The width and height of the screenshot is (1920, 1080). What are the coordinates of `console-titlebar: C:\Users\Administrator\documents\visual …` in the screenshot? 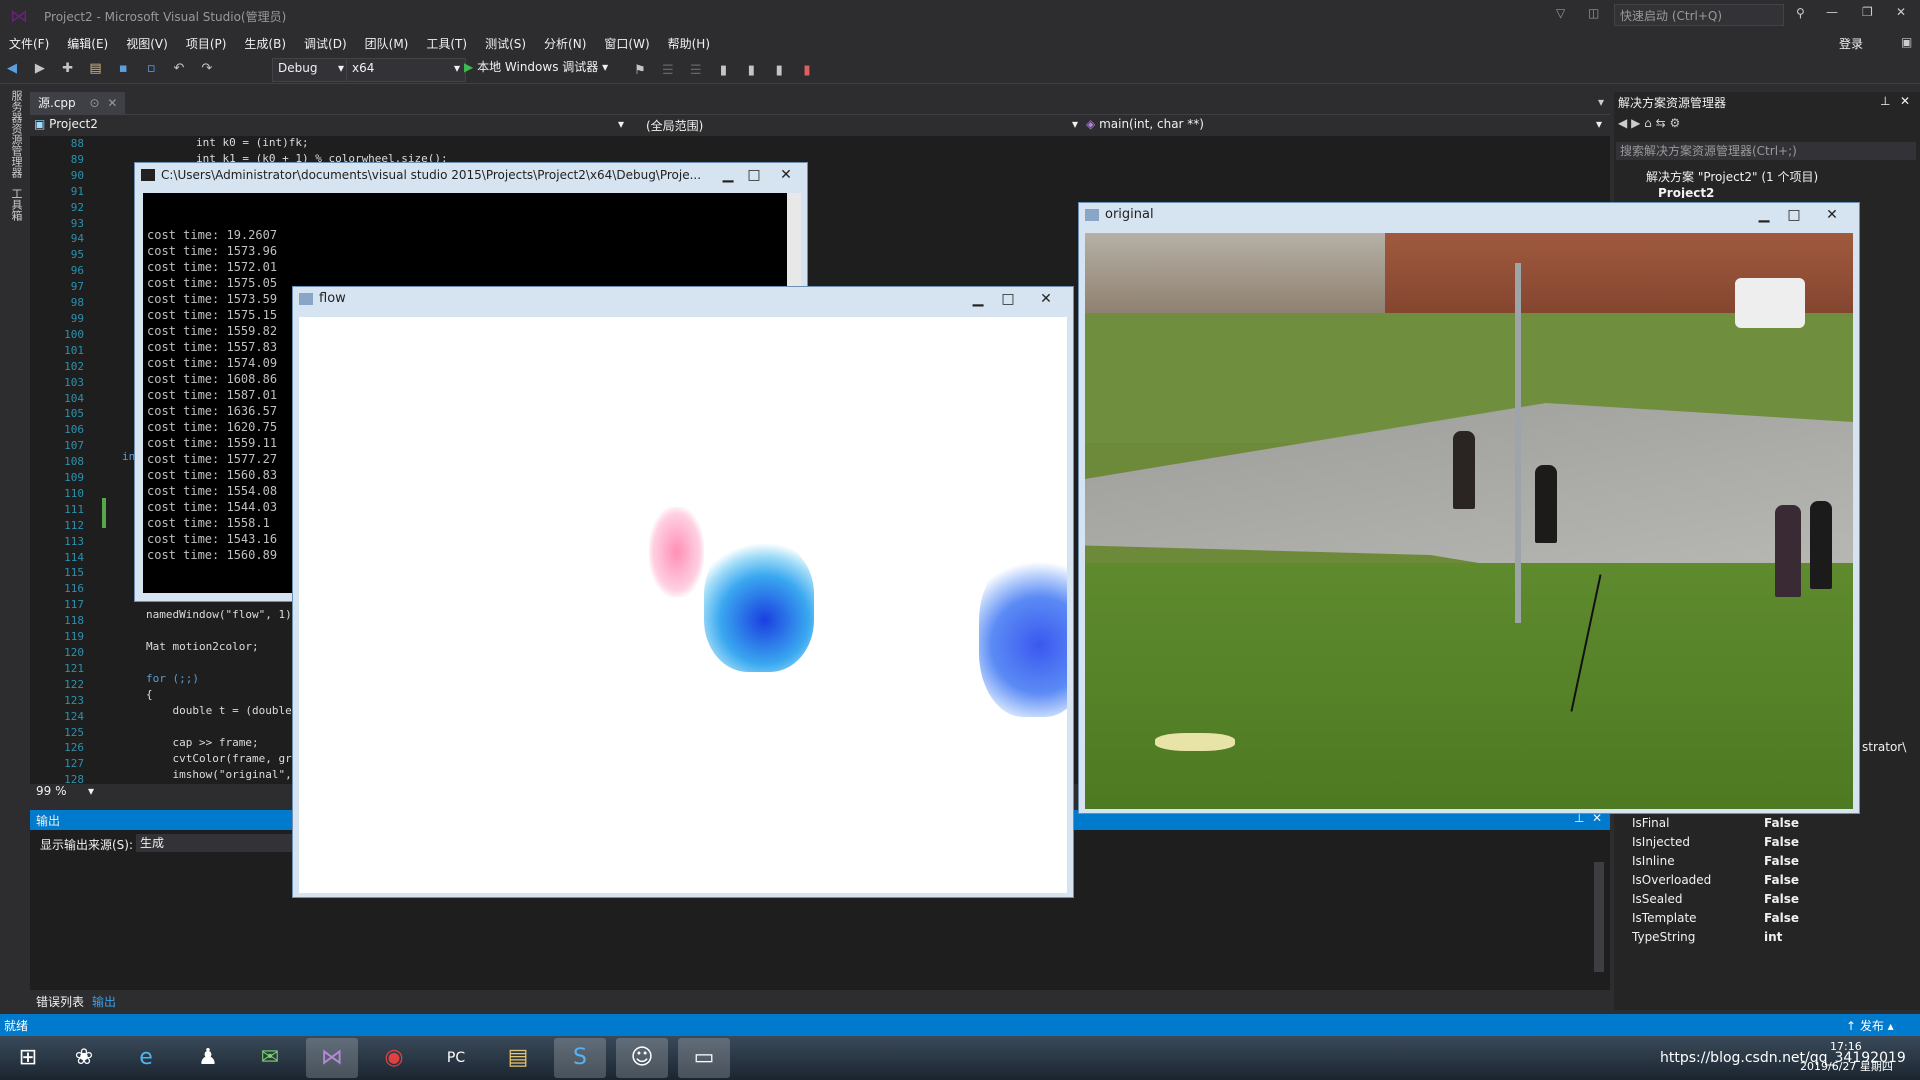 It's located at (471, 176).